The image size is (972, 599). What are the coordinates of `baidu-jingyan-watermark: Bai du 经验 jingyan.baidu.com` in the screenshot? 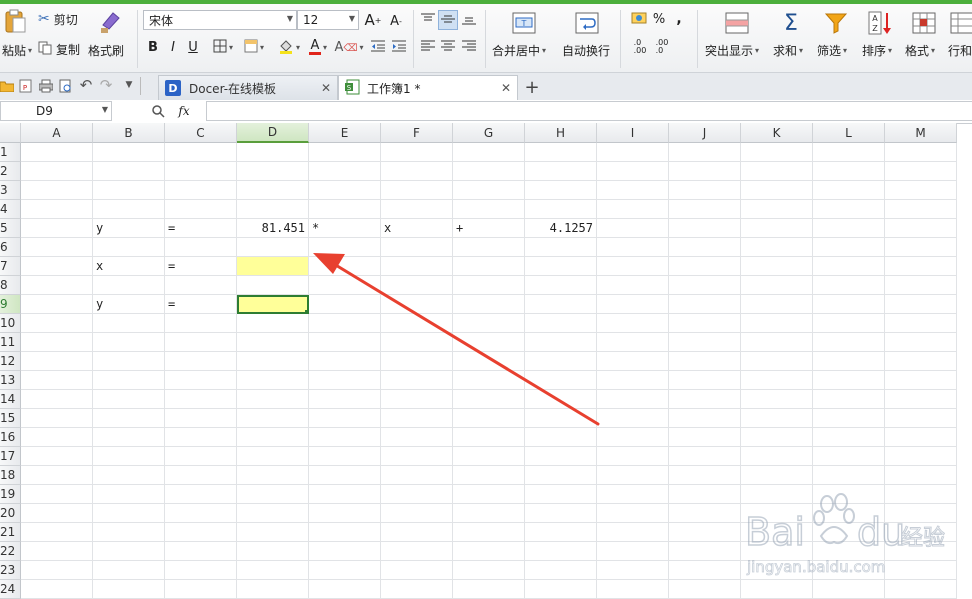 It's located at (845, 535).